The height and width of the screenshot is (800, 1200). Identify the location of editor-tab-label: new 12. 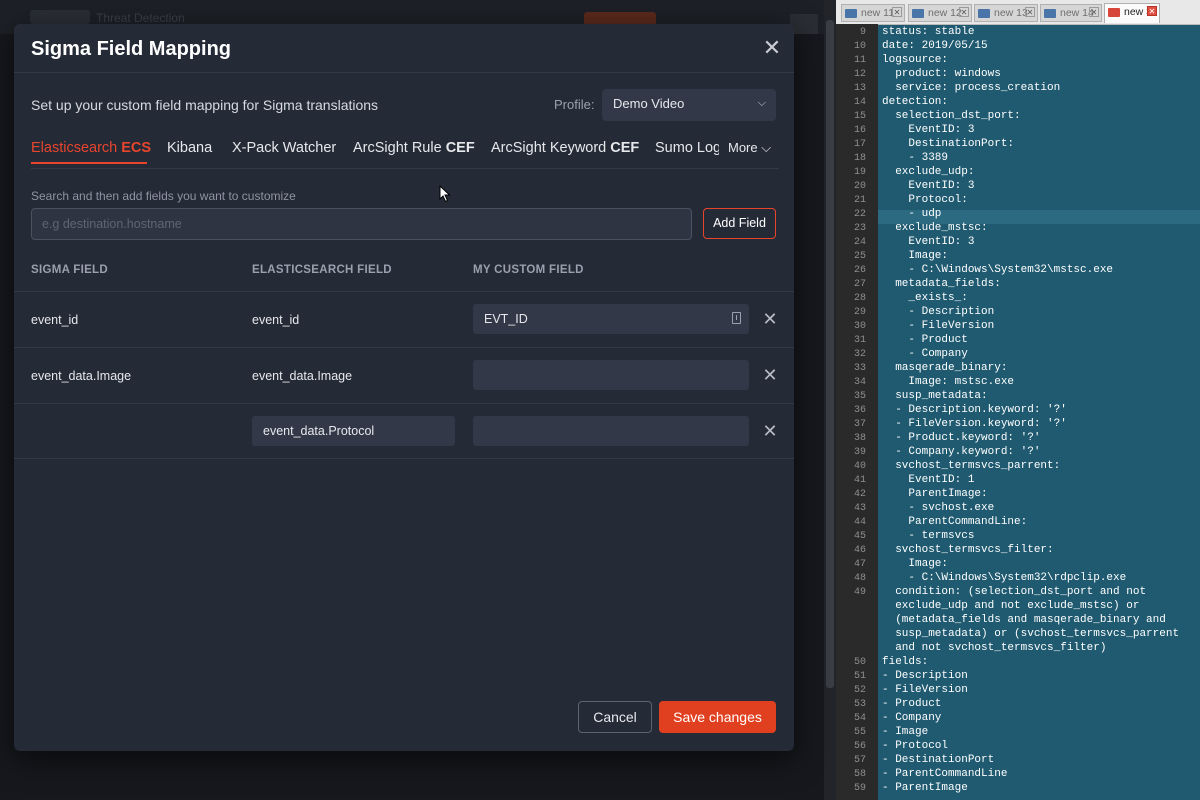
(945, 13).